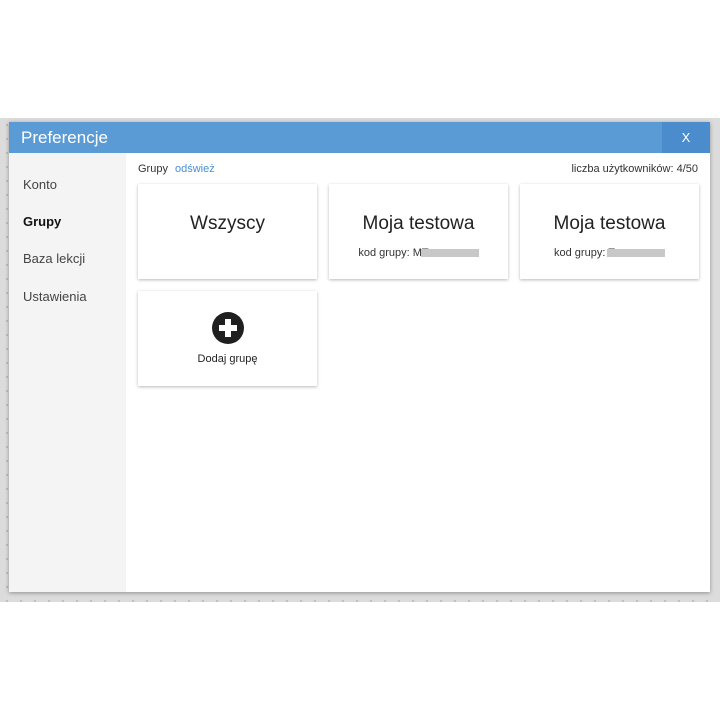 This screenshot has height=720, width=720. I want to click on group-card-moja-testowa-2: Moja testowa kod grupy: T, so click(609, 231).